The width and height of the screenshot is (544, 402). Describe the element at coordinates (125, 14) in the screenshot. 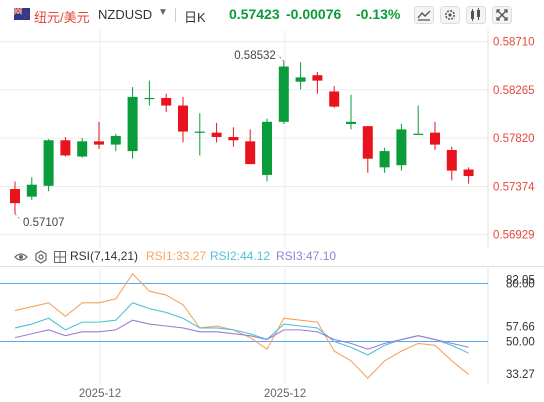

I see `symbol-selector: NZDUSD` at that location.